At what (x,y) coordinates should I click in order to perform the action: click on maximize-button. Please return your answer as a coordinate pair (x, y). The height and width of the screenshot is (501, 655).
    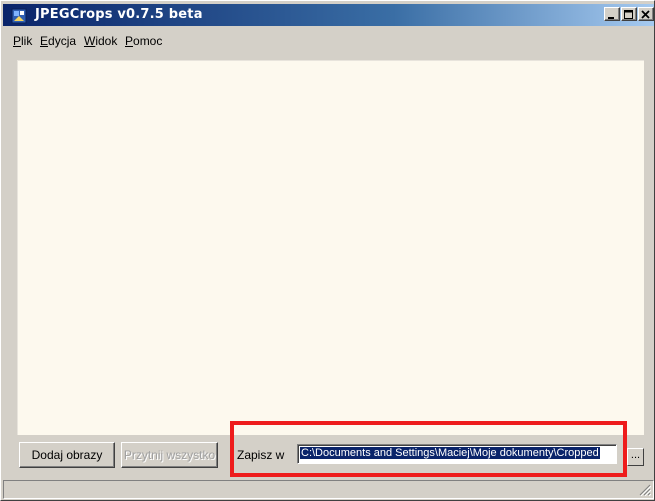
    Looking at the image, I should click on (629, 14).